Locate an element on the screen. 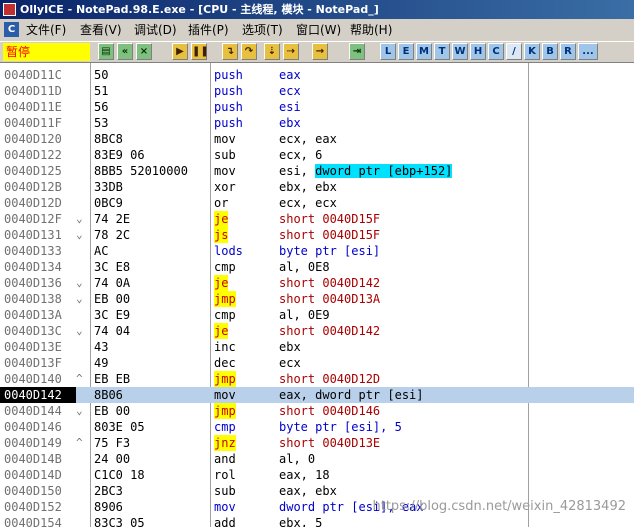 This screenshot has width=634, height=527. disasm-row: 0040D146 803E 05 cmp byte ptr [esi], 5 is located at coordinates (317, 427).